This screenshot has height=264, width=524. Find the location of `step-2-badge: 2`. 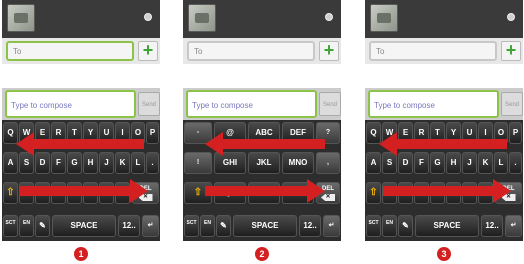

step-2-badge: 2 is located at coordinates (262, 254).